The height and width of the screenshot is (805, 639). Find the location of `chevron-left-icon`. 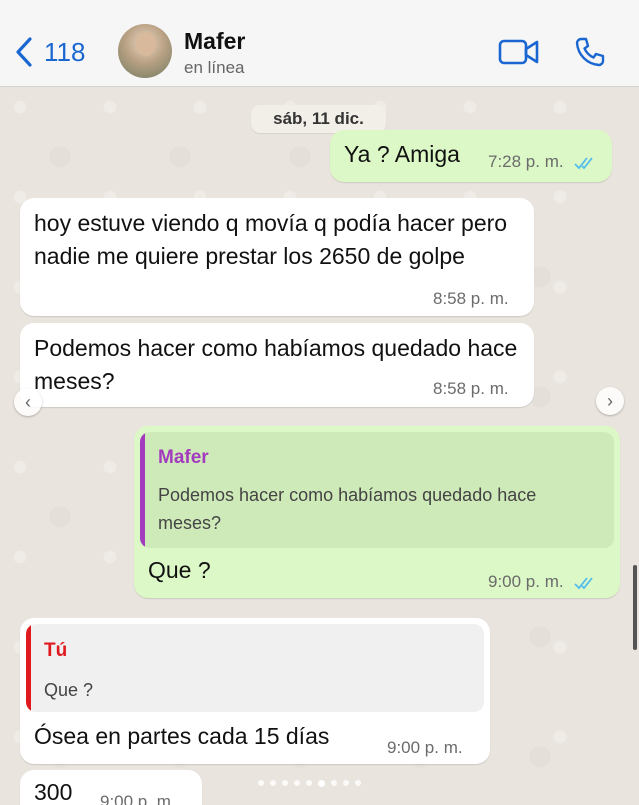

chevron-left-icon is located at coordinates (24, 52).